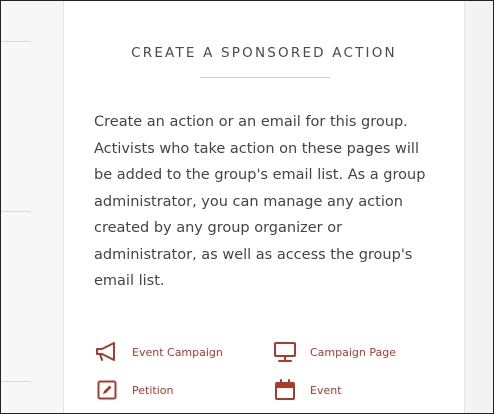 The image size is (494, 414). What do you see at coordinates (478, 207) in the screenshot?
I see `right-background-panel` at bounding box center [478, 207].